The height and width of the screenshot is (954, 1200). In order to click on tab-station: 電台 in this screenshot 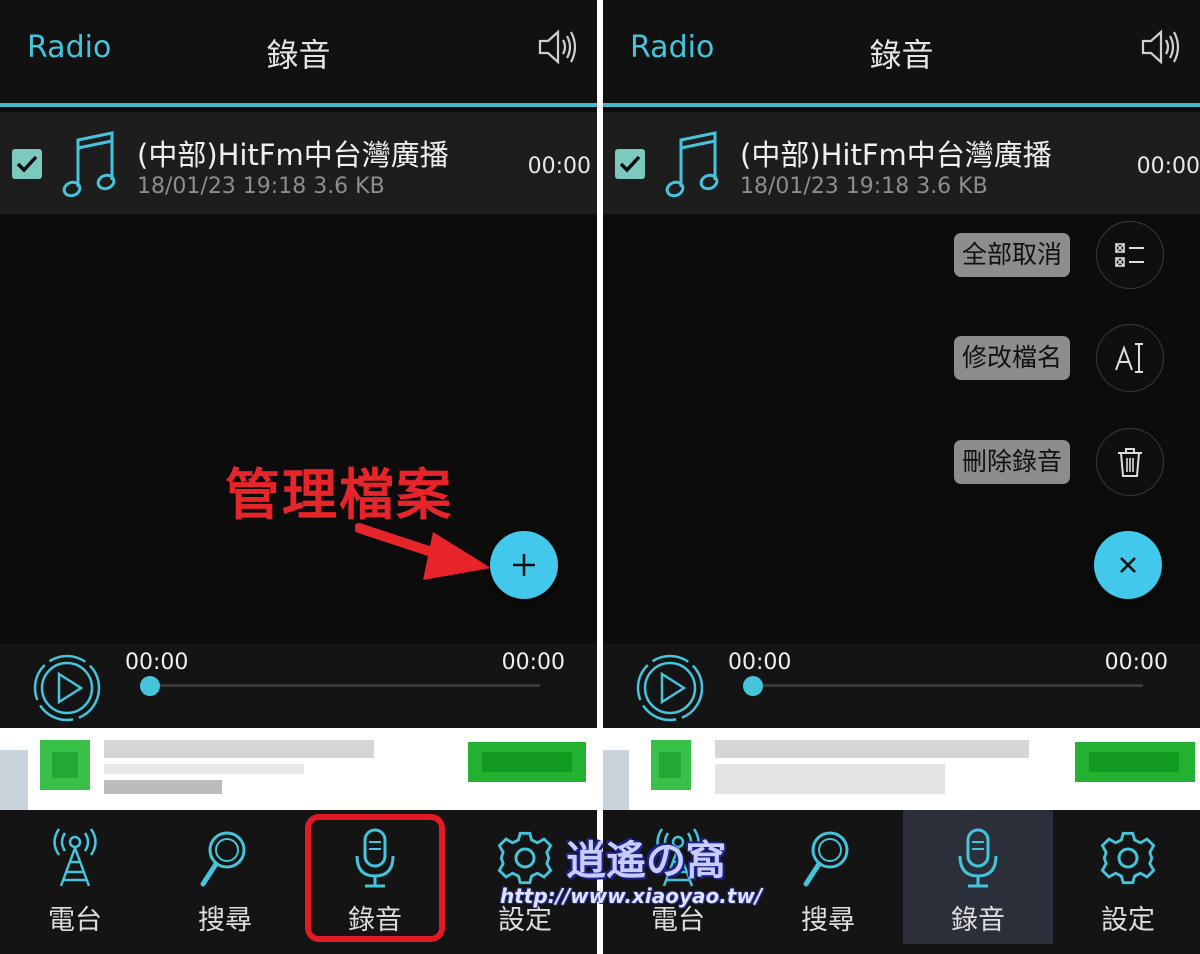, I will do `click(75, 877)`.